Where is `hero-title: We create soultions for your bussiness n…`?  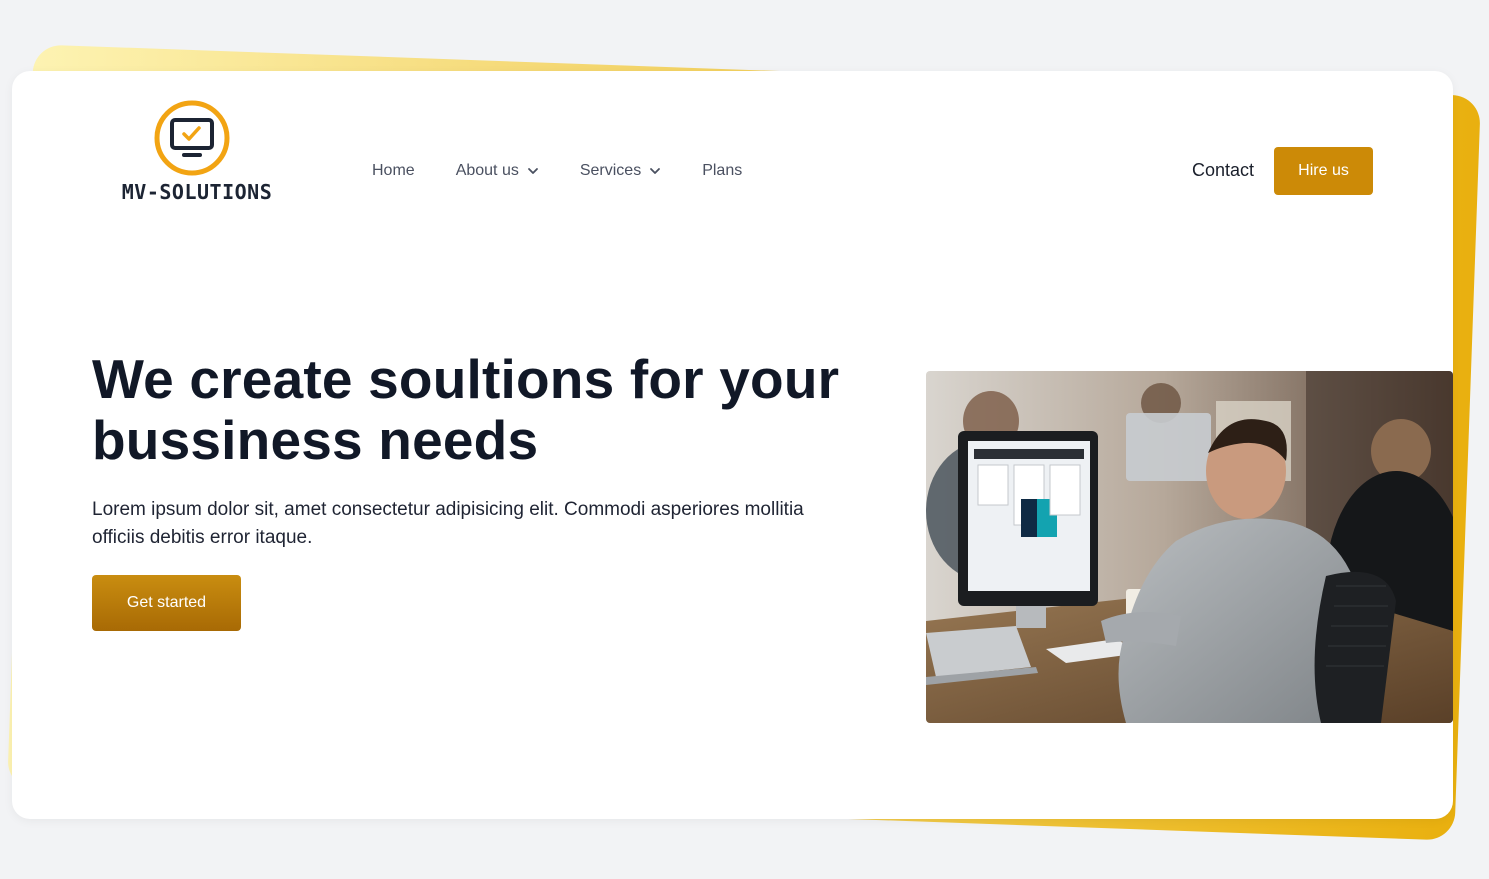 hero-title: We create soultions for your bussiness n… is located at coordinates (466, 409).